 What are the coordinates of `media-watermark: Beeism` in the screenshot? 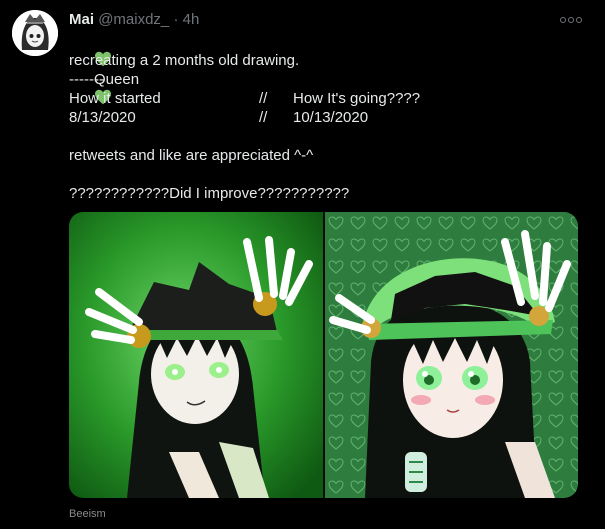 It's located at (87, 514).